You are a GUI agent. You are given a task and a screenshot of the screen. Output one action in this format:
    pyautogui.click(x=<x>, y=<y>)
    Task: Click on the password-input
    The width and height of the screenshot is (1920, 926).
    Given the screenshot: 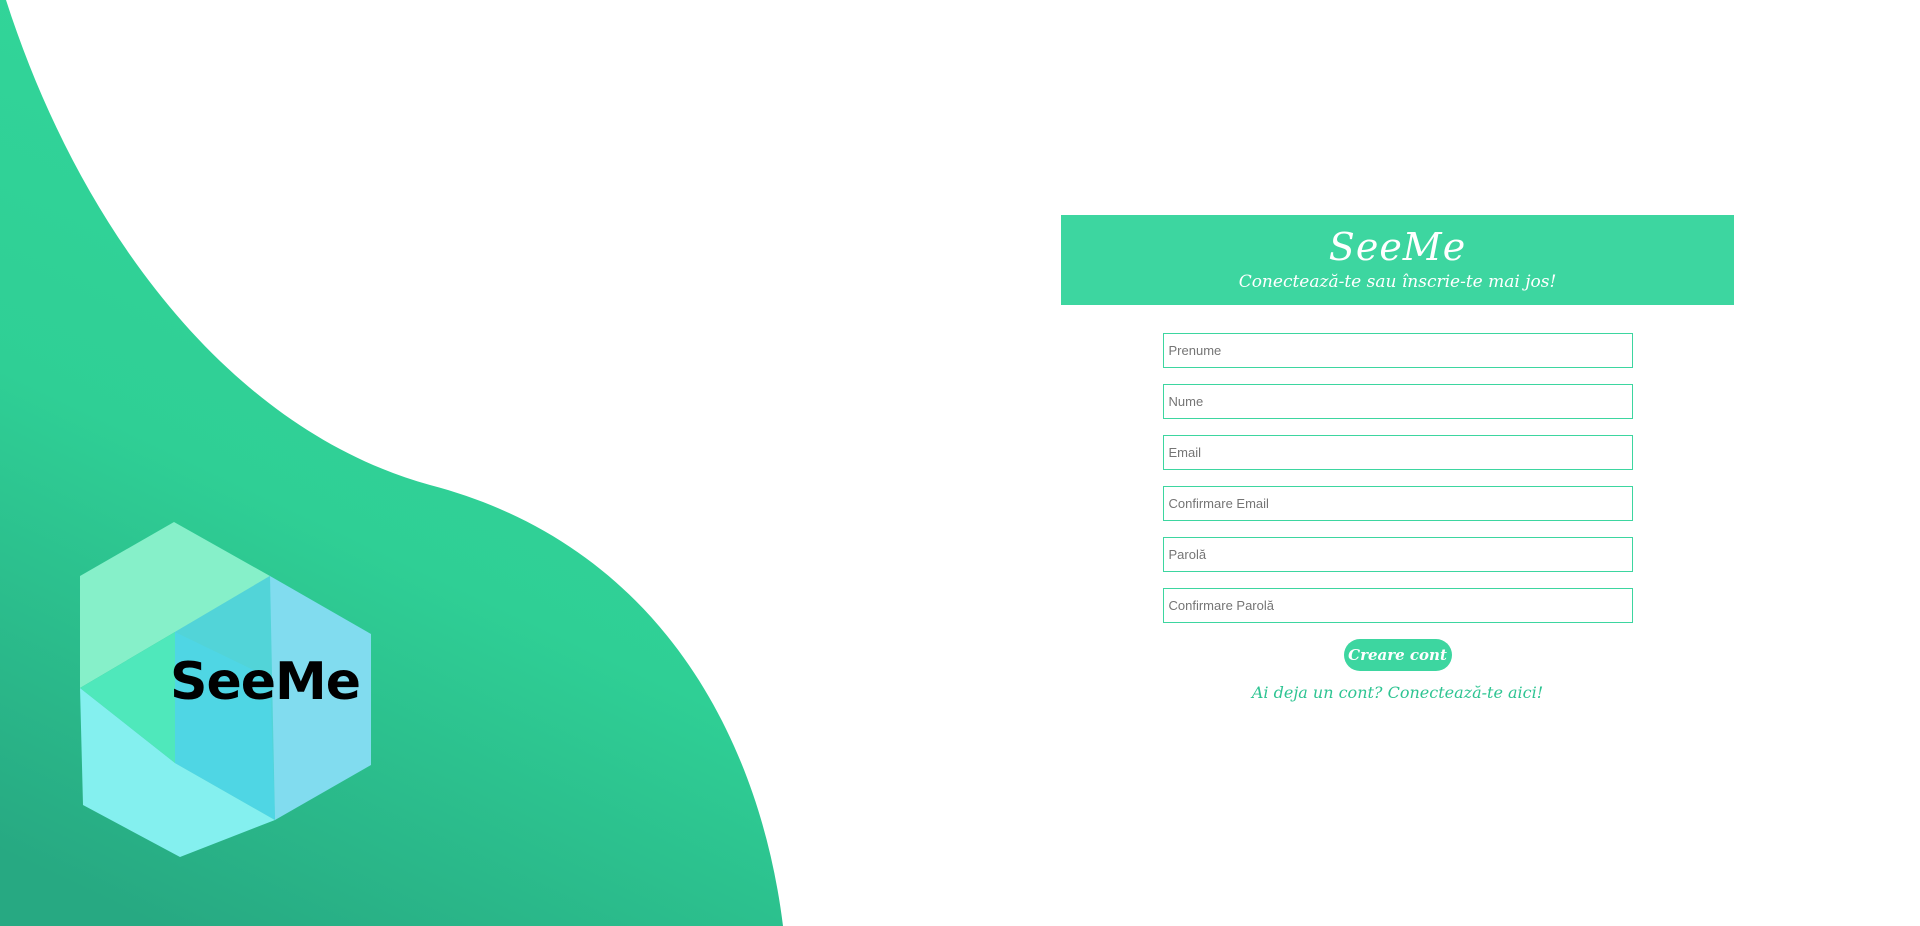 What is the action you would take?
    pyautogui.click(x=1397, y=554)
    